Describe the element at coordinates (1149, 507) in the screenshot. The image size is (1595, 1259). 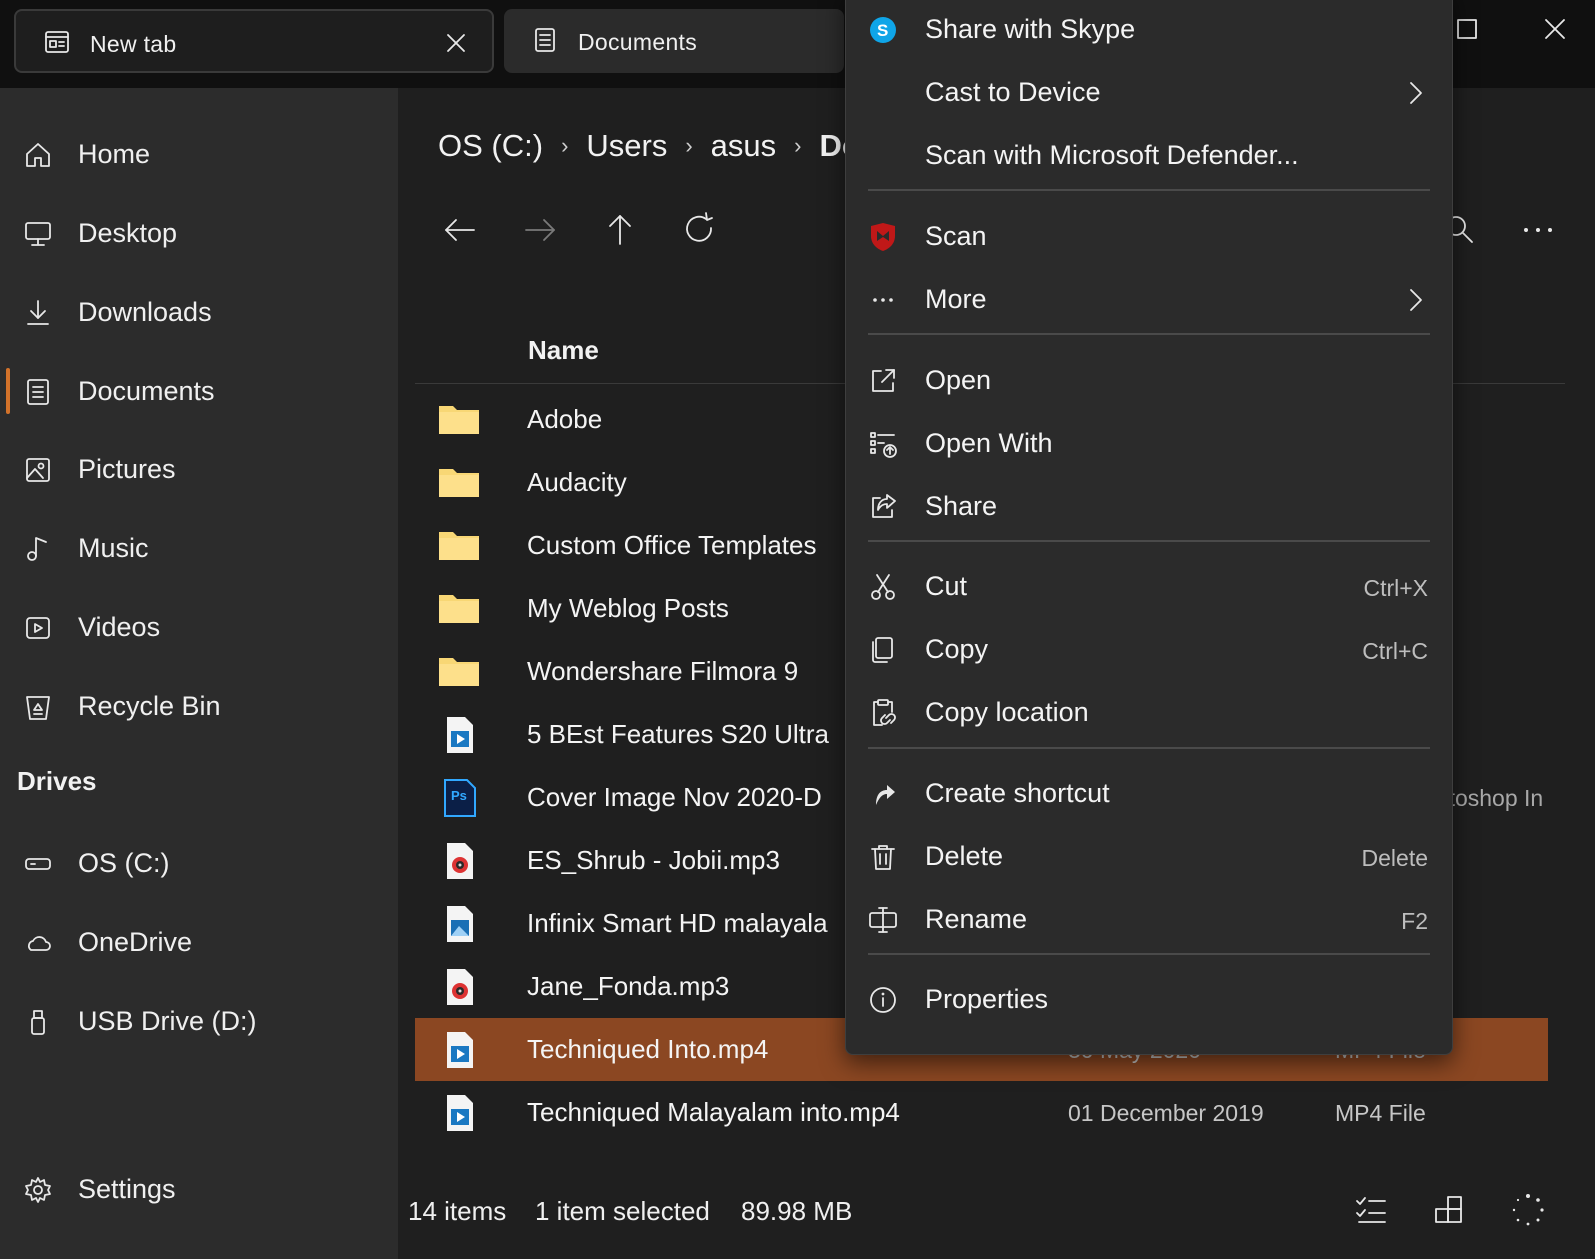
I see `menu-item-share: Share` at that location.